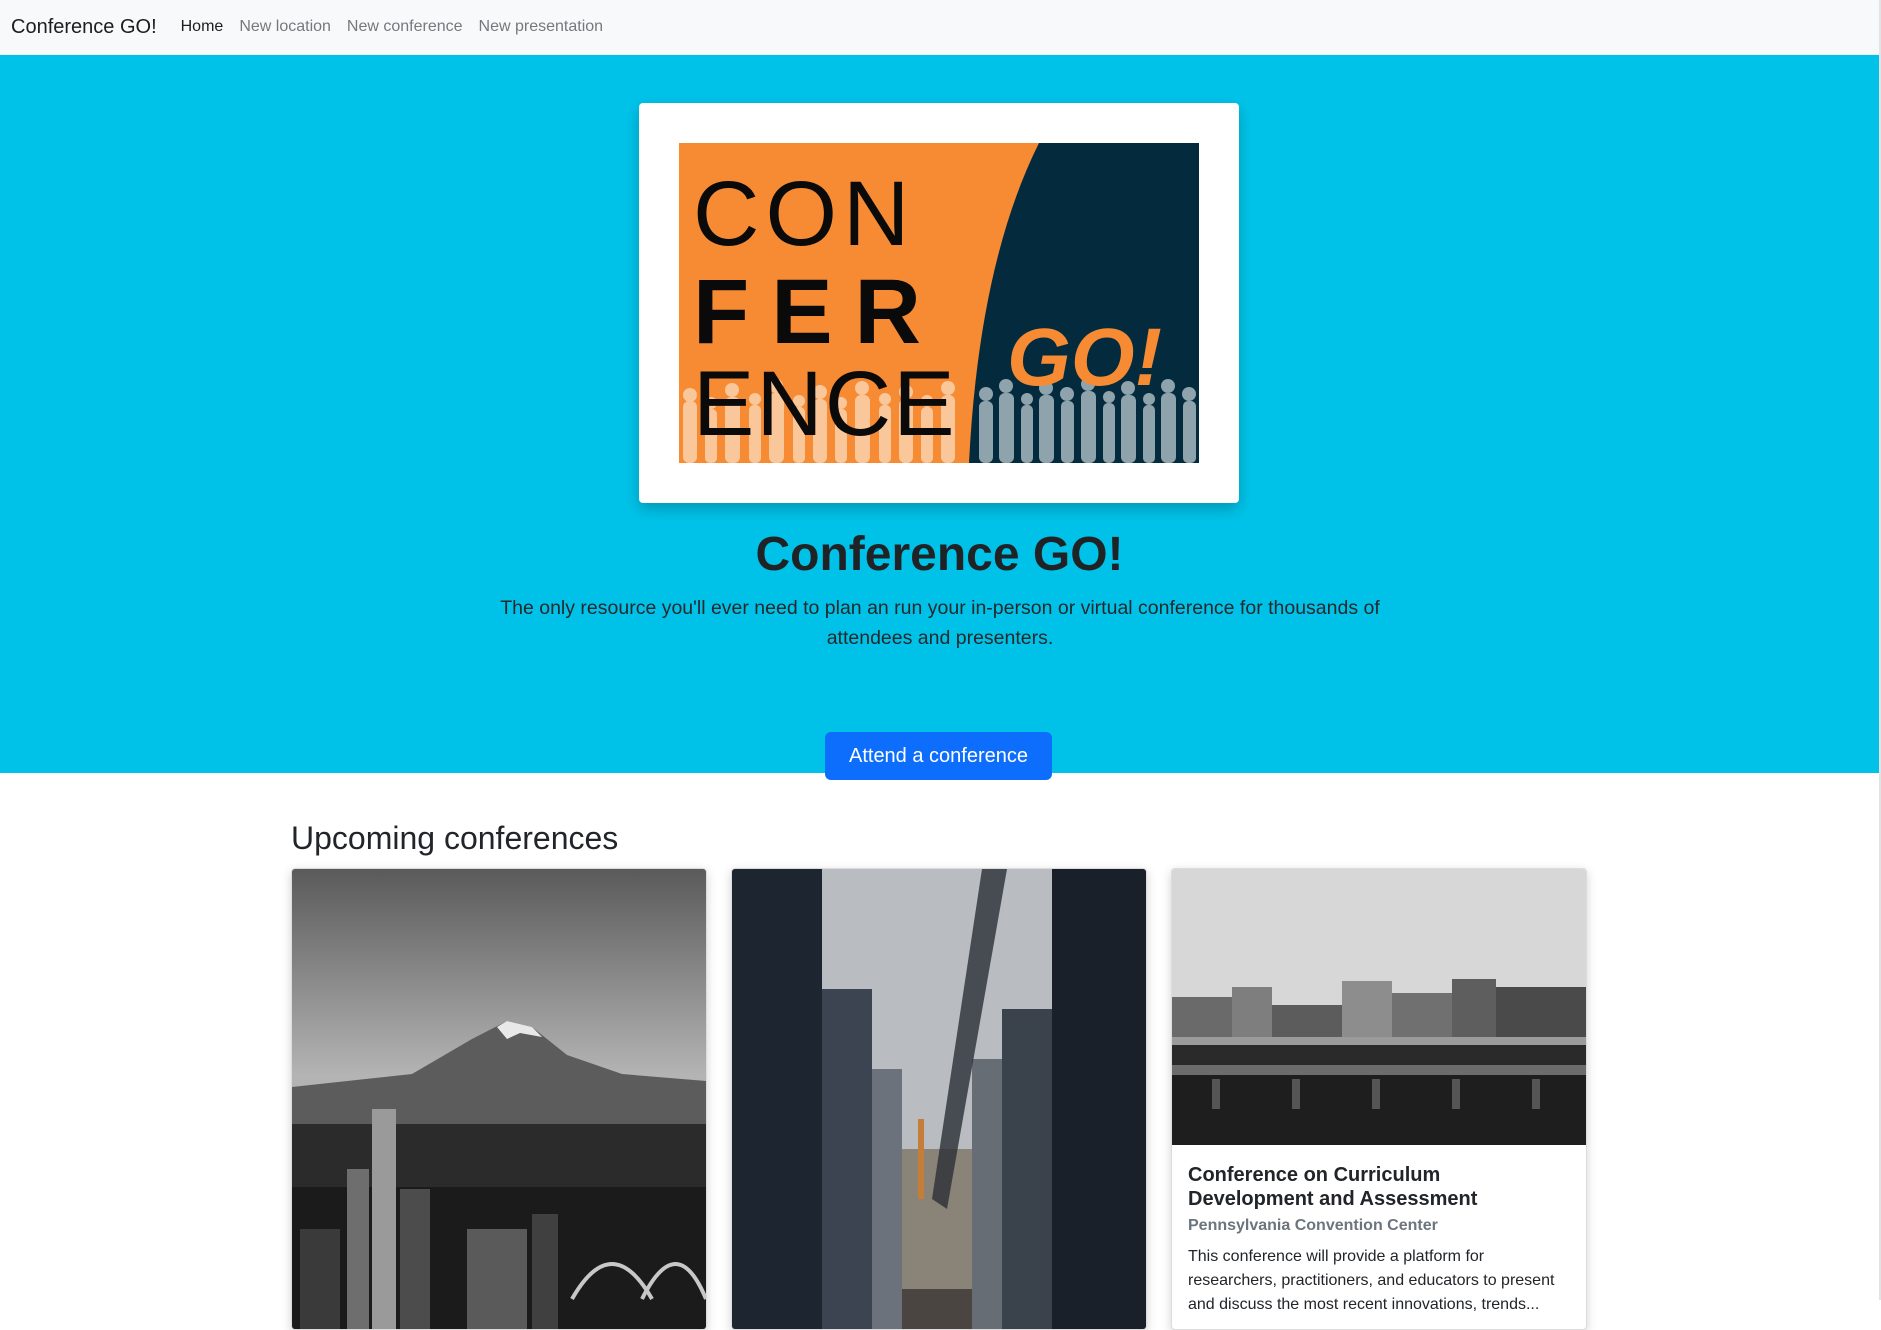 This screenshot has width=1881, height=1330. Describe the element at coordinates (1313, 1225) in the screenshot. I see `conference-location: Pennsylvania Convention Center` at that location.